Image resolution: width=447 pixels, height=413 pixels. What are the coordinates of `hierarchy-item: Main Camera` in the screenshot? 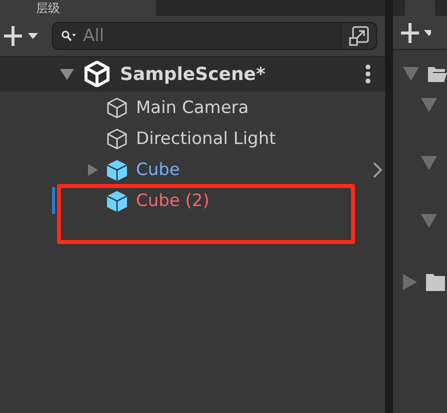 It's located at (192, 107).